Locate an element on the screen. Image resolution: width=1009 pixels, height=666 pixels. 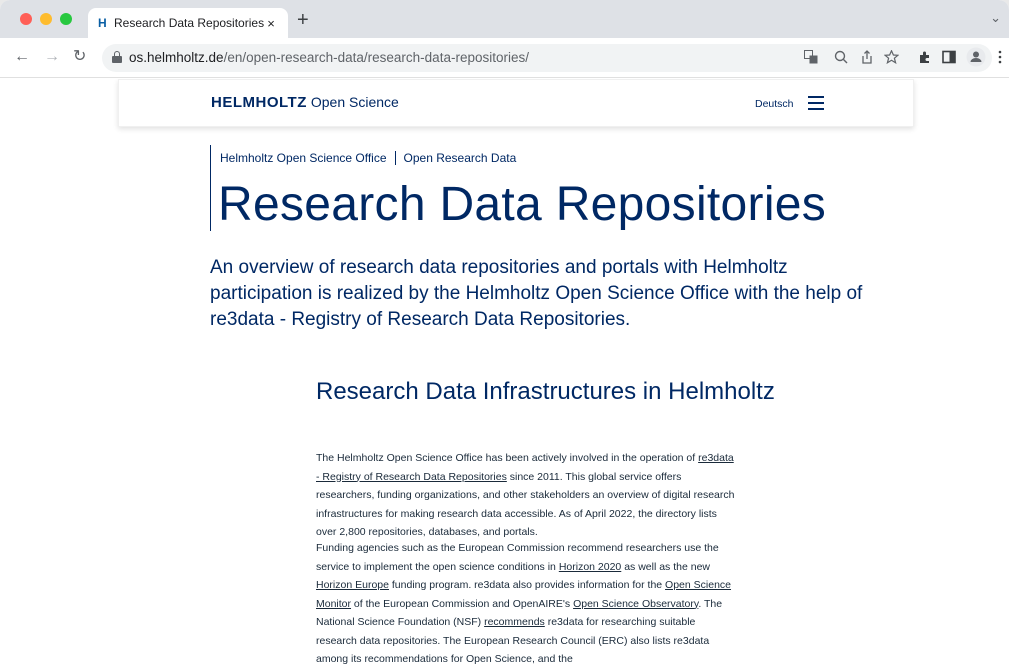
zoom-icon is located at coordinates (841, 58).